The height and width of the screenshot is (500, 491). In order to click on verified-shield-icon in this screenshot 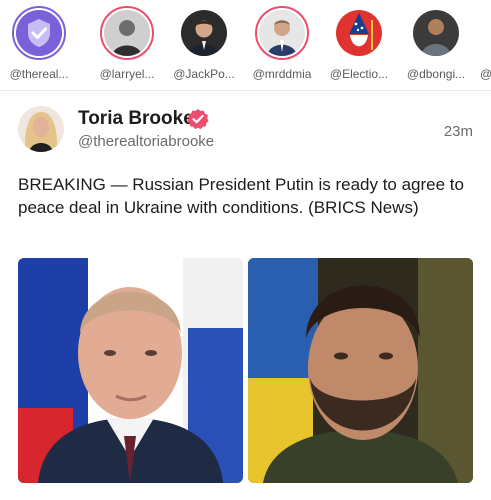, I will do `click(39, 33)`.